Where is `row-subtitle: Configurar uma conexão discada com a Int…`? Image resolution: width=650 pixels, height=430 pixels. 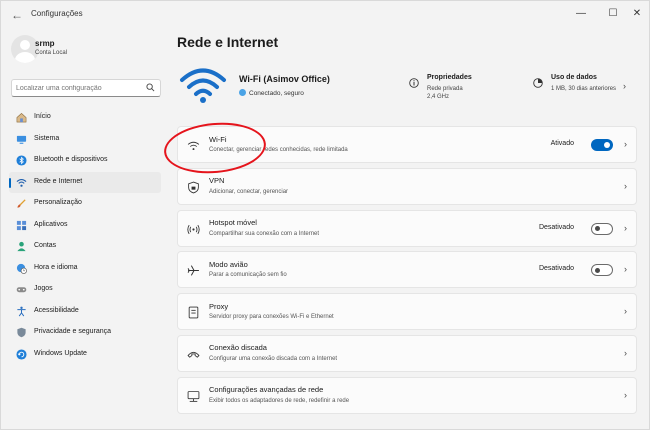
row-subtitle: Configurar uma conexão discada com a Int… is located at coordinates (273, 358).